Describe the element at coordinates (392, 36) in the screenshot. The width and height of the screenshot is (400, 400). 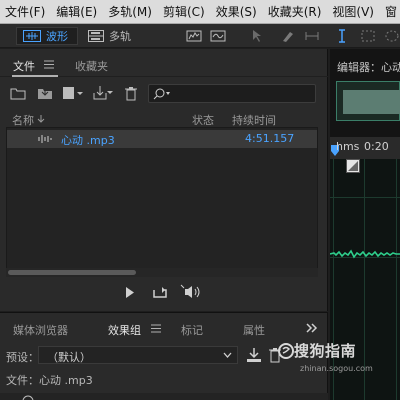
I see `lasso-selection-icon` at that location.